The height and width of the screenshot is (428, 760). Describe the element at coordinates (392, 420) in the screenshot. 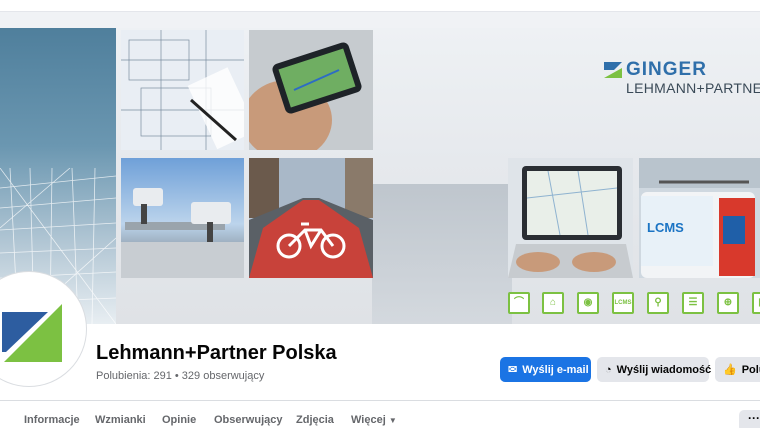

I see `chevron-down-icon: ▼` at that location.